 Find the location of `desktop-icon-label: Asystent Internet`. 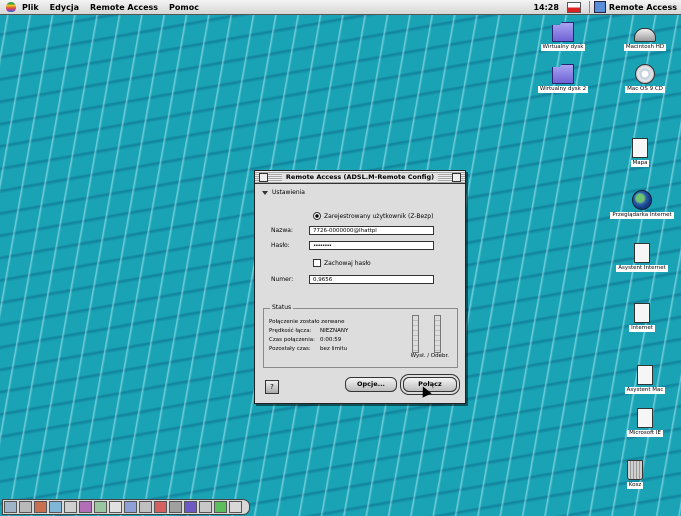

desktop-icon-label: Asystent Internet is located at coordinates (642, 268).